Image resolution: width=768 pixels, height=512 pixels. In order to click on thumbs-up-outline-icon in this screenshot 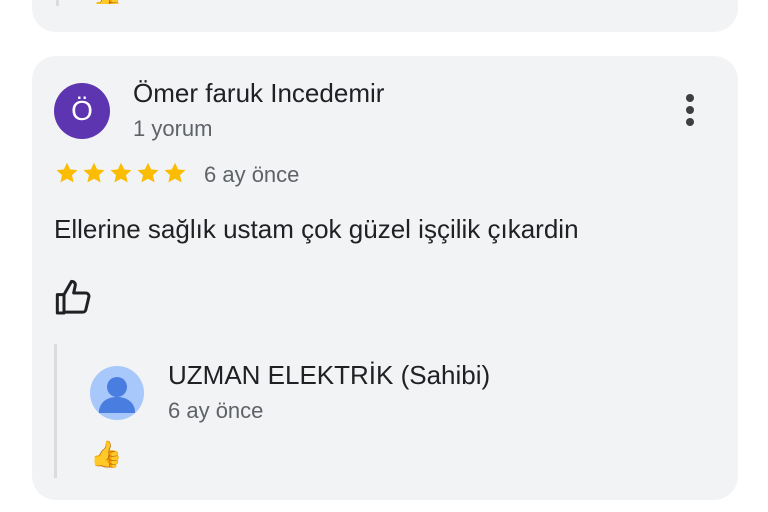, I will do `click(73, 297)`.